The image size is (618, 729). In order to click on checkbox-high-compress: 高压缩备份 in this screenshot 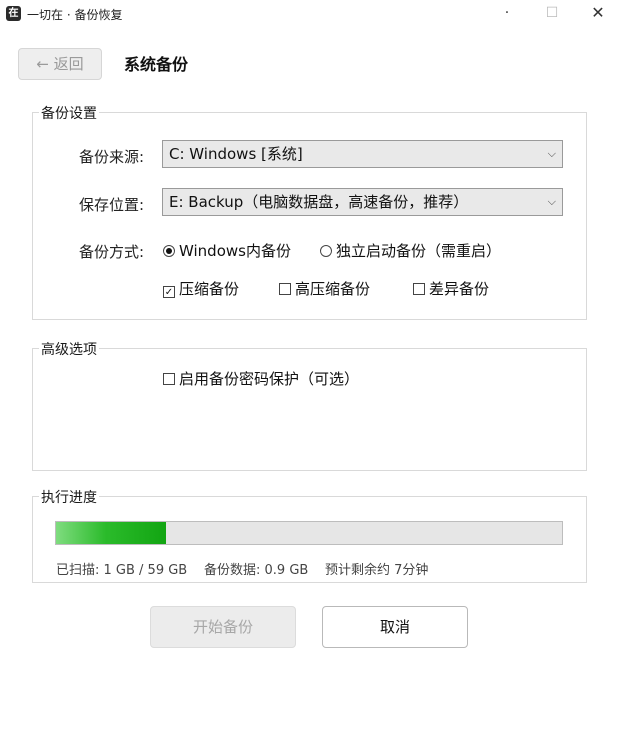, I will do `click(324, 288)`.